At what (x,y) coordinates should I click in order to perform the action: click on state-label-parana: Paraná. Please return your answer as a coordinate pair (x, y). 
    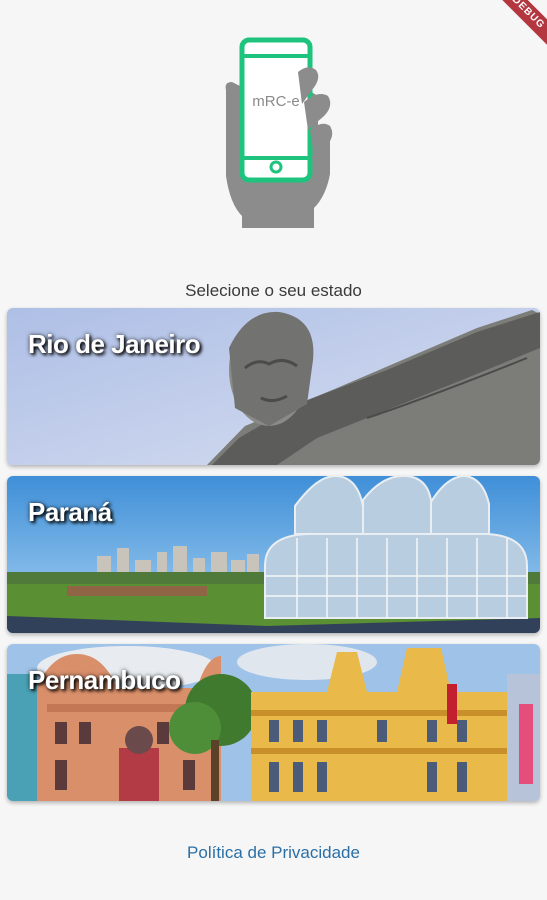
    Looking at the image, I should click on (70, 512).